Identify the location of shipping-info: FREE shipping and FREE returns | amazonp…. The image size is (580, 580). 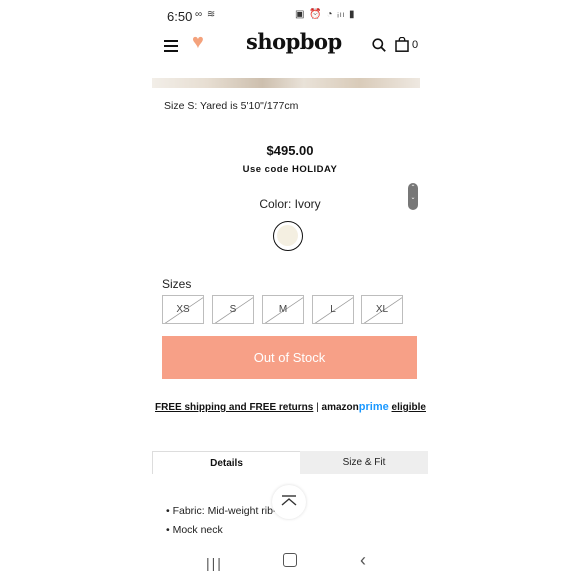
(290, 407).